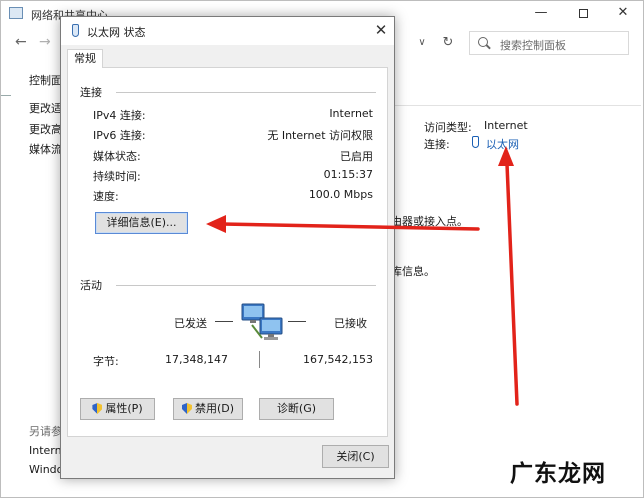 The image size is (644, 498). I want to click on sidebar-see-also-heading: 另请参, so click(45, 431).